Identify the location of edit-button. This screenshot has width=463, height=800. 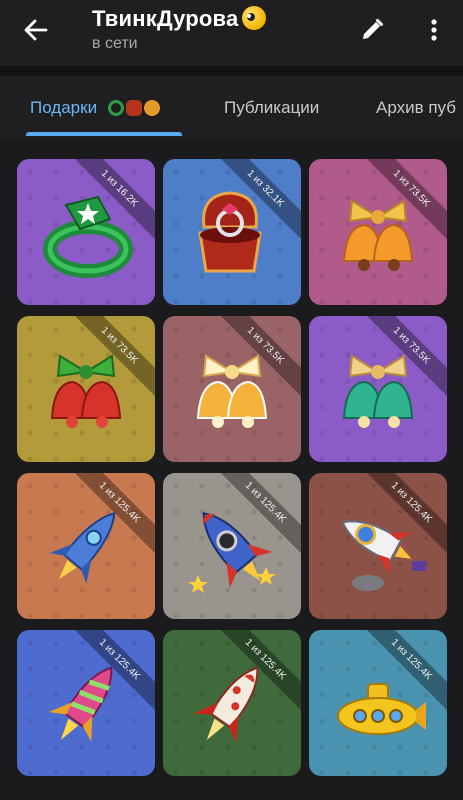
(372, 30).